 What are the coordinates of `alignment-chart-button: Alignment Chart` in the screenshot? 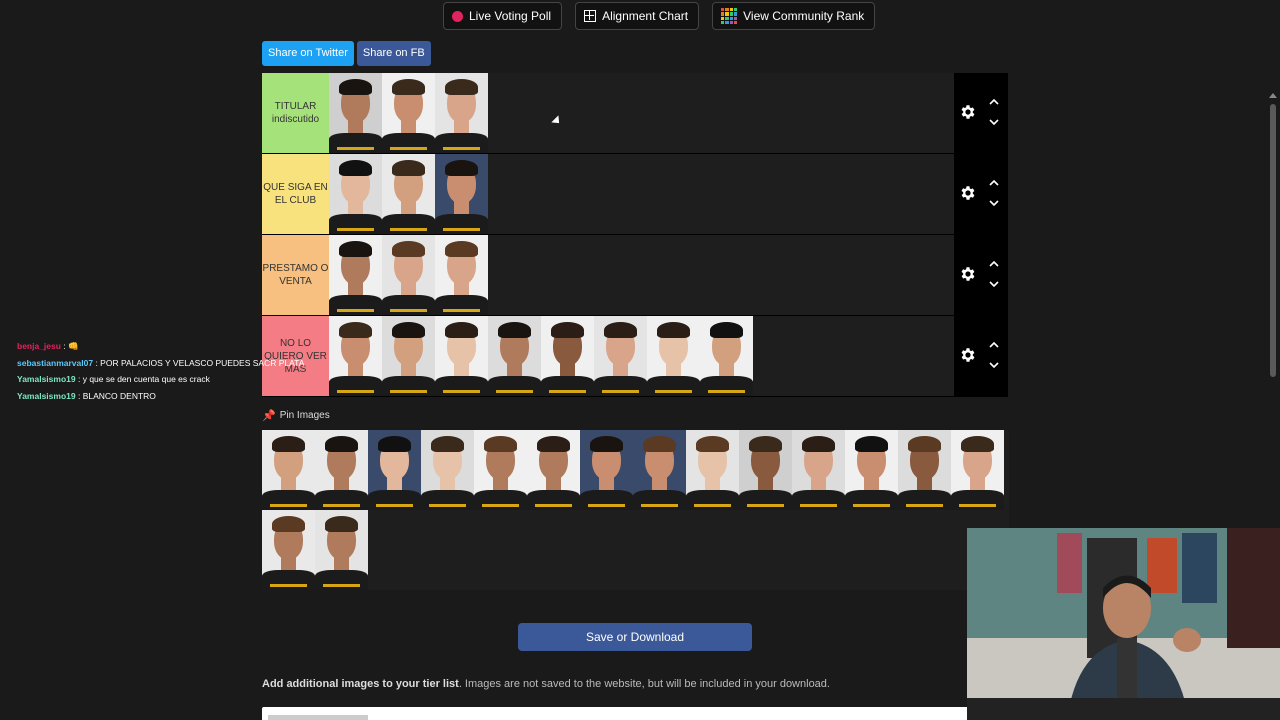 It's located at (637, 16).